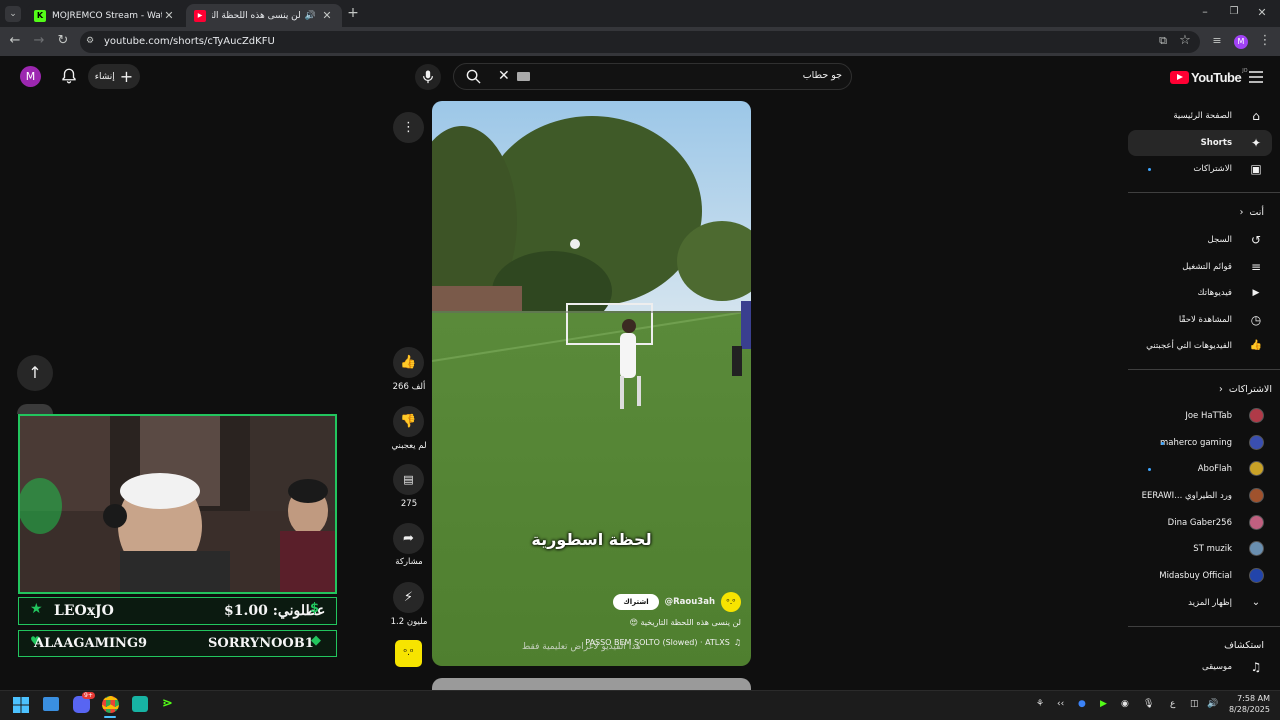 This screenshot has width=1280, height=720. What do you see at coordinates (1212, 169) in the screenshot?
I see `sidebar-item-label: الاشتراكات` at bounding box center [1212, 169].